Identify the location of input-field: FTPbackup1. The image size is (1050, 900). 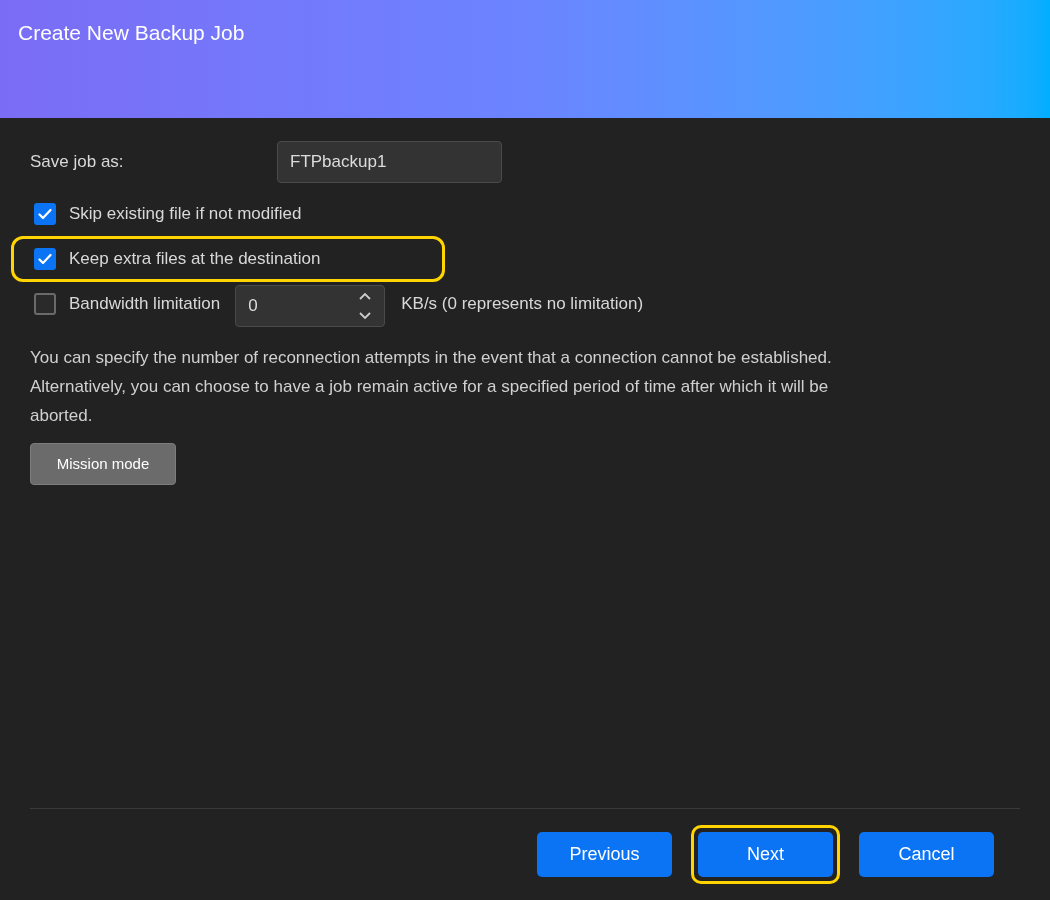
(389, 162).